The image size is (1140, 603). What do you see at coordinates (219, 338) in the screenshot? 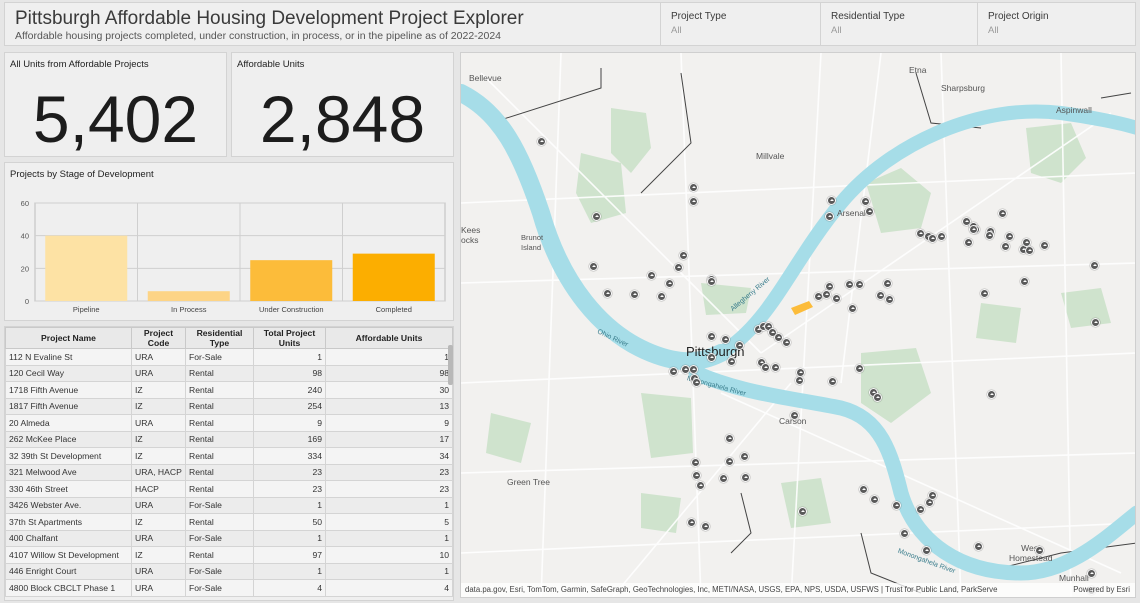
I see `column-header: Residential Type` at bounding box center [219, 338].